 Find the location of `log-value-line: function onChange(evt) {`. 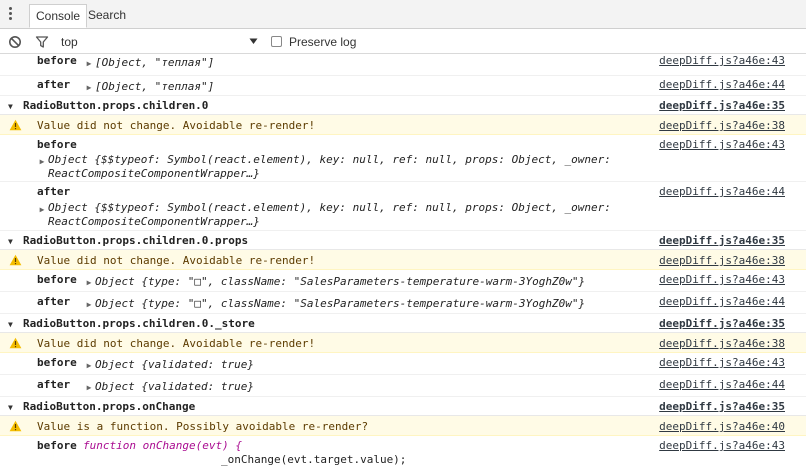

log-value-line: function onChange(evt) { is located at coordinates (162, 445).